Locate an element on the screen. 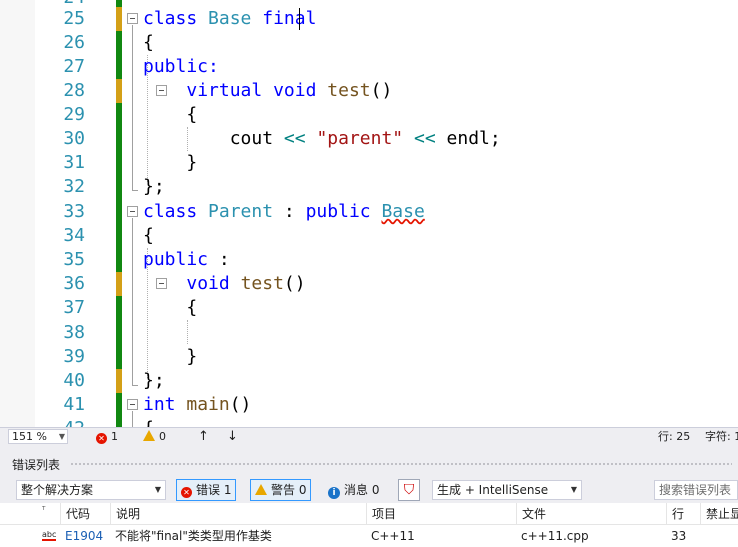 The width and height of the screenshot is (738, 547). code-line-34: { is located at coordinates (148, 236).